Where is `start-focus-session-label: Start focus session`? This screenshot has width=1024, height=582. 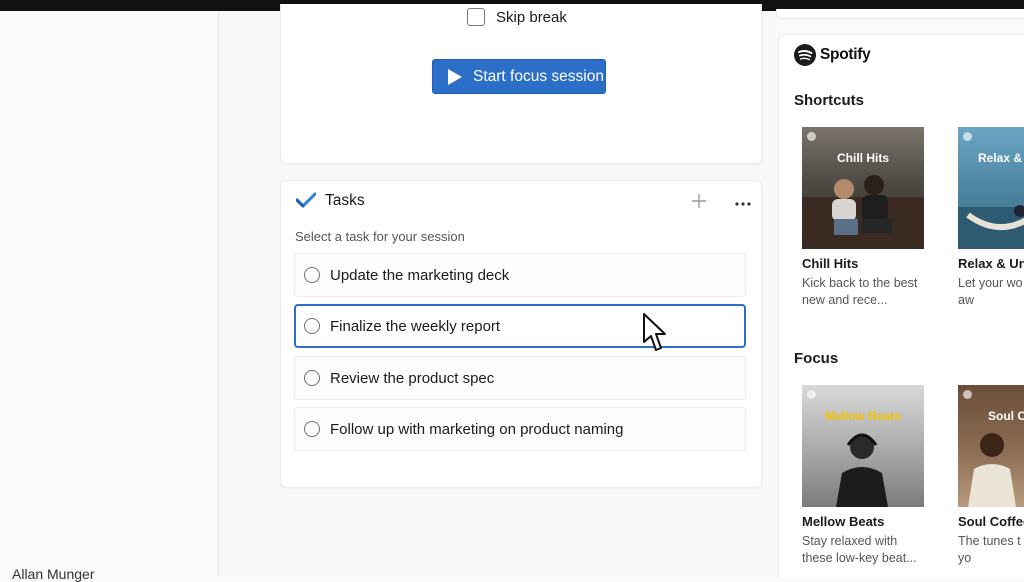
start-focus-session-label: Start focus session is located at coordinates (538, 76).